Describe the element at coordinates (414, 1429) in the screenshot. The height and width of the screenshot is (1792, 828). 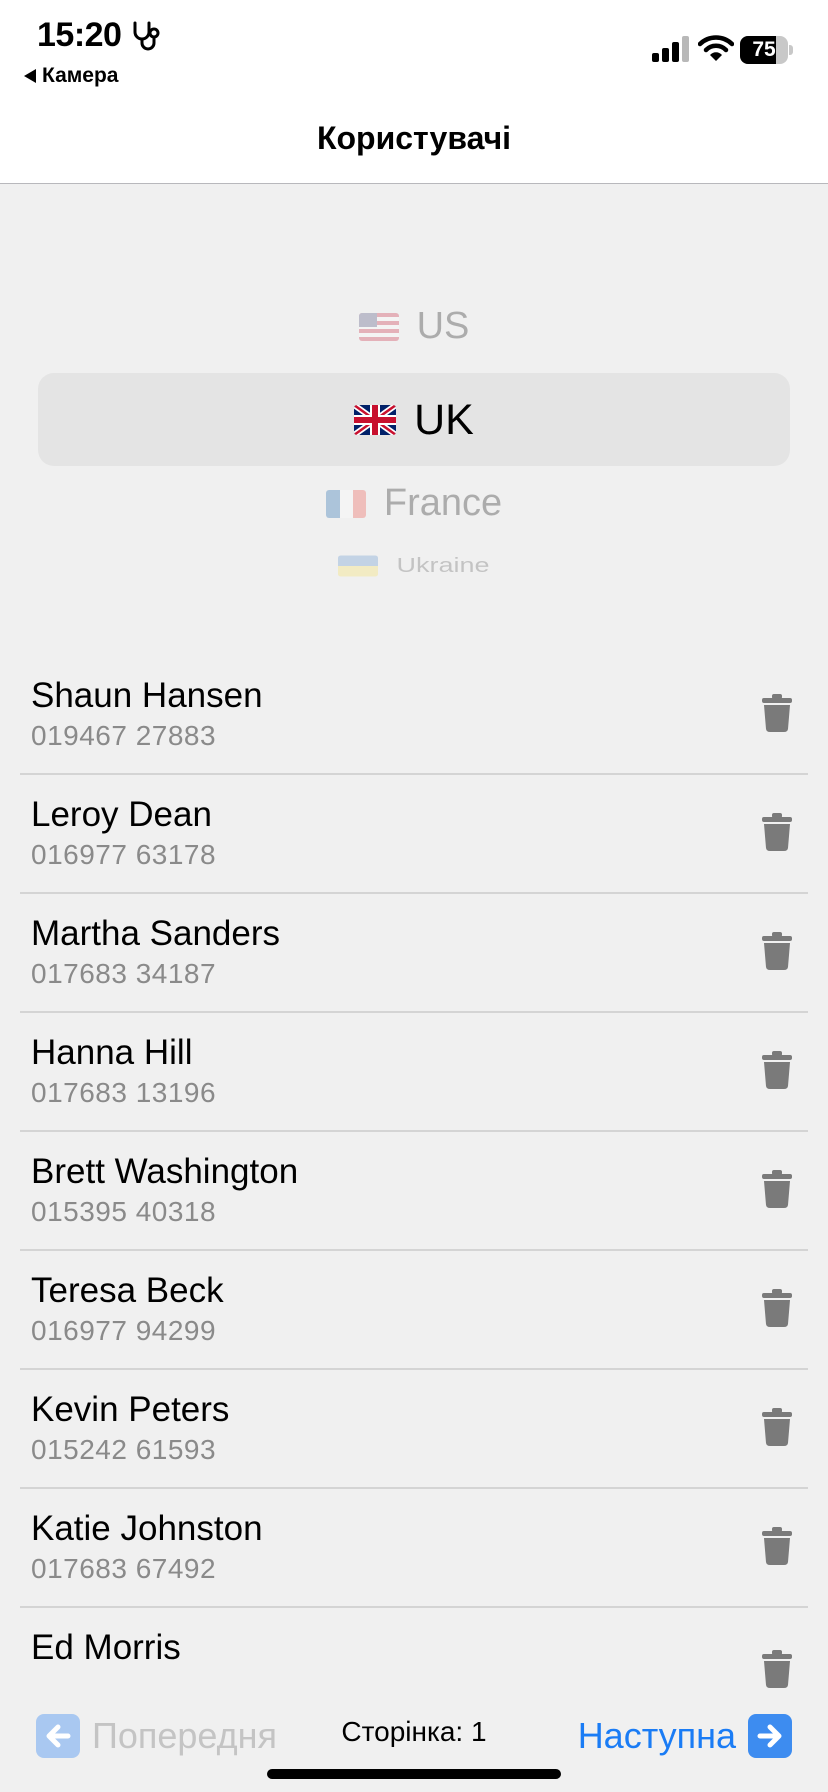
I see `list-item: Kevin Peters 015242 61593` at that location.